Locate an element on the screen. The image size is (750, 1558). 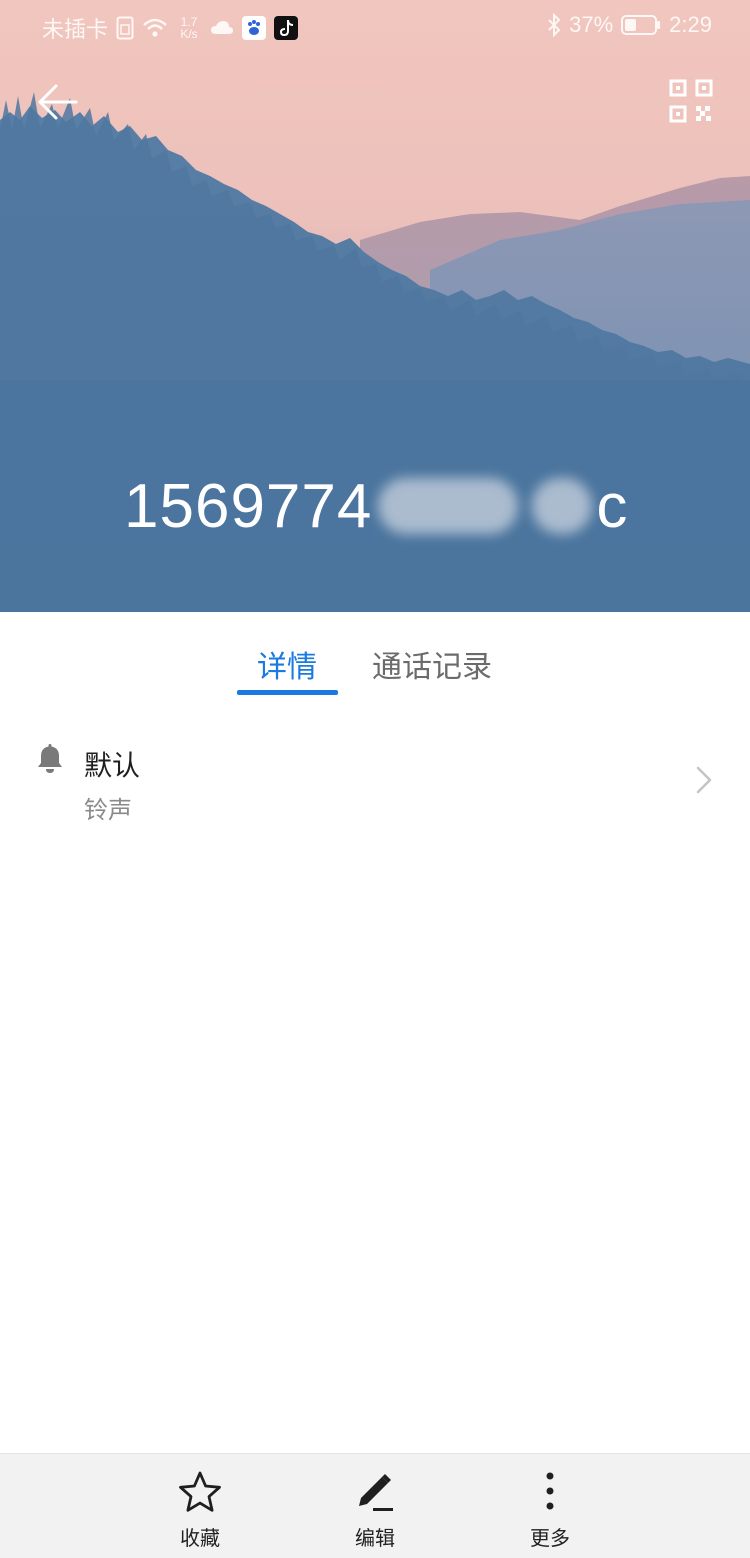
carrier-label: 未插卡 is located at coordinates (75, 29).